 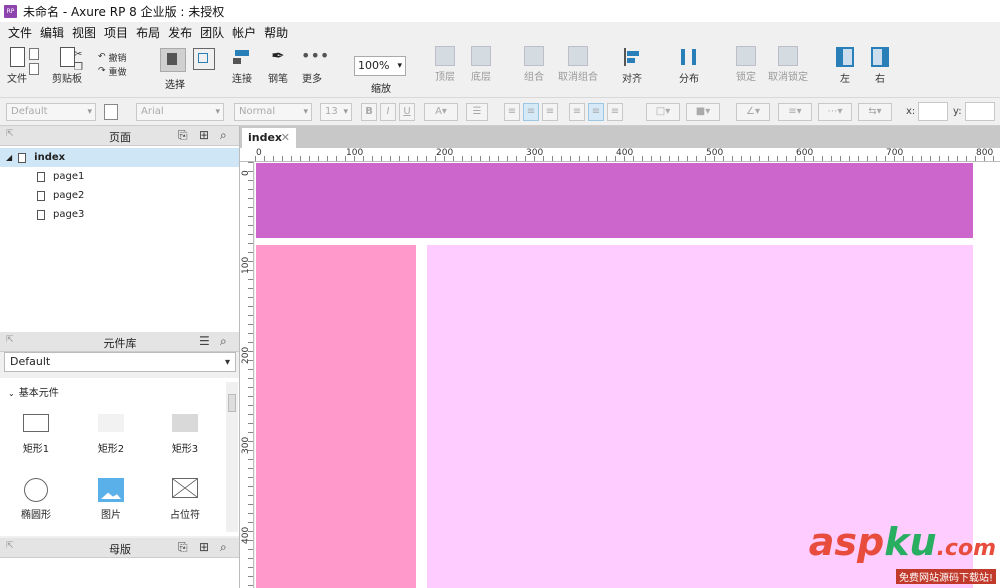 What do you see at coordinates (945, 576) in the screenshot?
I see `watermark-subtitle: 免费网站源码下载站!` at bounding box center [945, 576].